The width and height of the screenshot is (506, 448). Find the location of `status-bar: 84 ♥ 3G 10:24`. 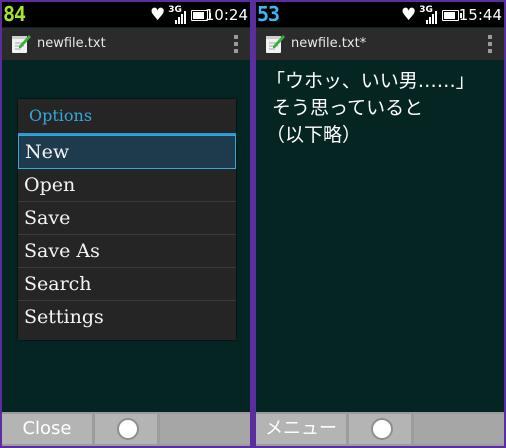

status-bar: 84 ♥ 3G 10:24 is located at coordinates (126, 14).